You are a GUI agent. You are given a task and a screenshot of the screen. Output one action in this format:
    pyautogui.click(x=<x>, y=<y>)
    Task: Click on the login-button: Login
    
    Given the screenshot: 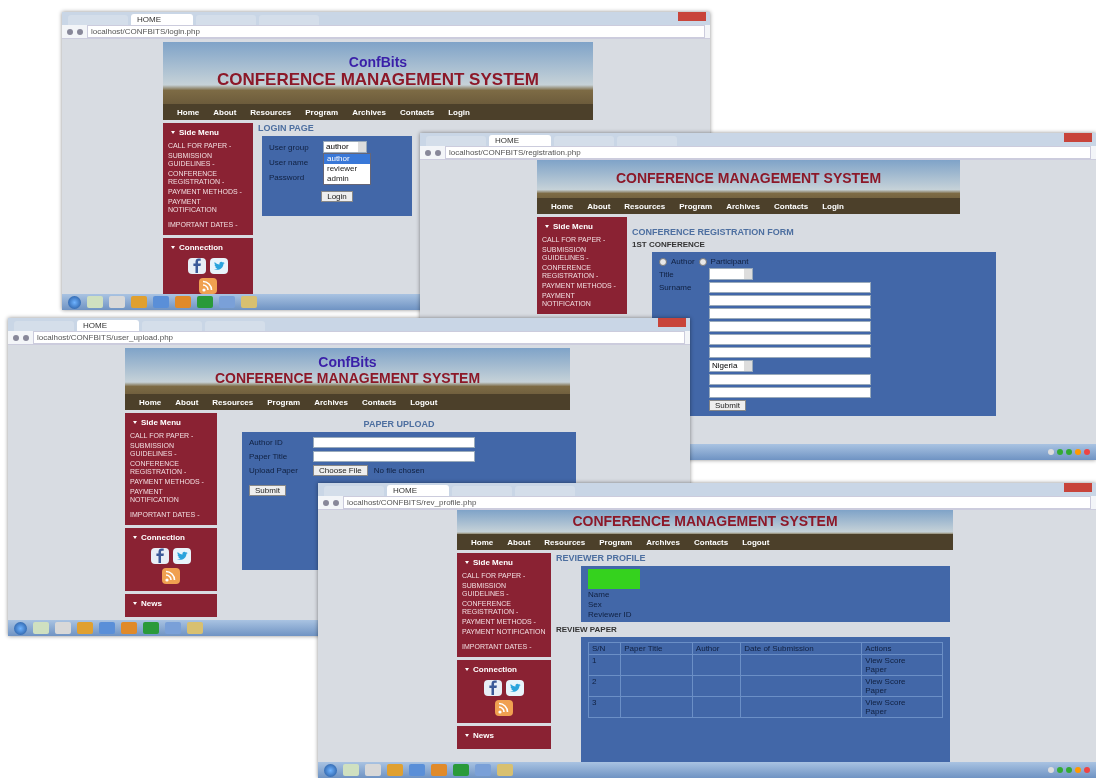 What is the action you would take?
    pyautogui.click(x=337, y=196)
    